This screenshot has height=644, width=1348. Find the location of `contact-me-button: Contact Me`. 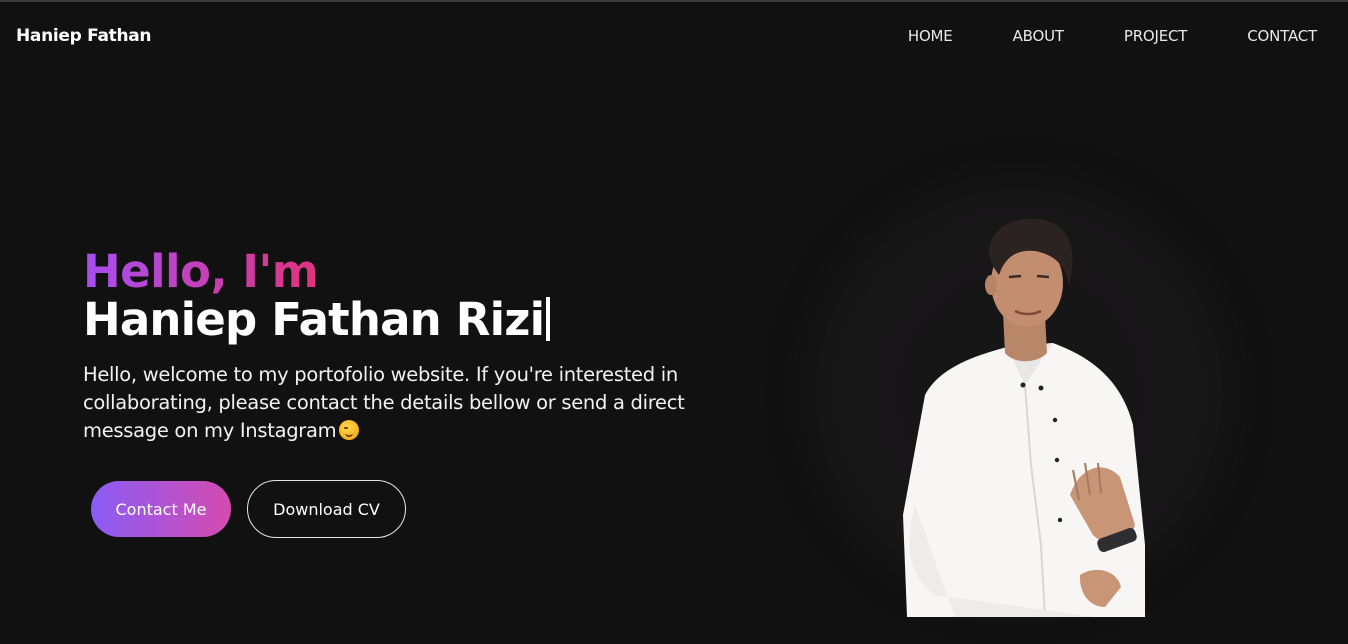

contact-me-button: Contact Me is located at coordinates (161, 509).